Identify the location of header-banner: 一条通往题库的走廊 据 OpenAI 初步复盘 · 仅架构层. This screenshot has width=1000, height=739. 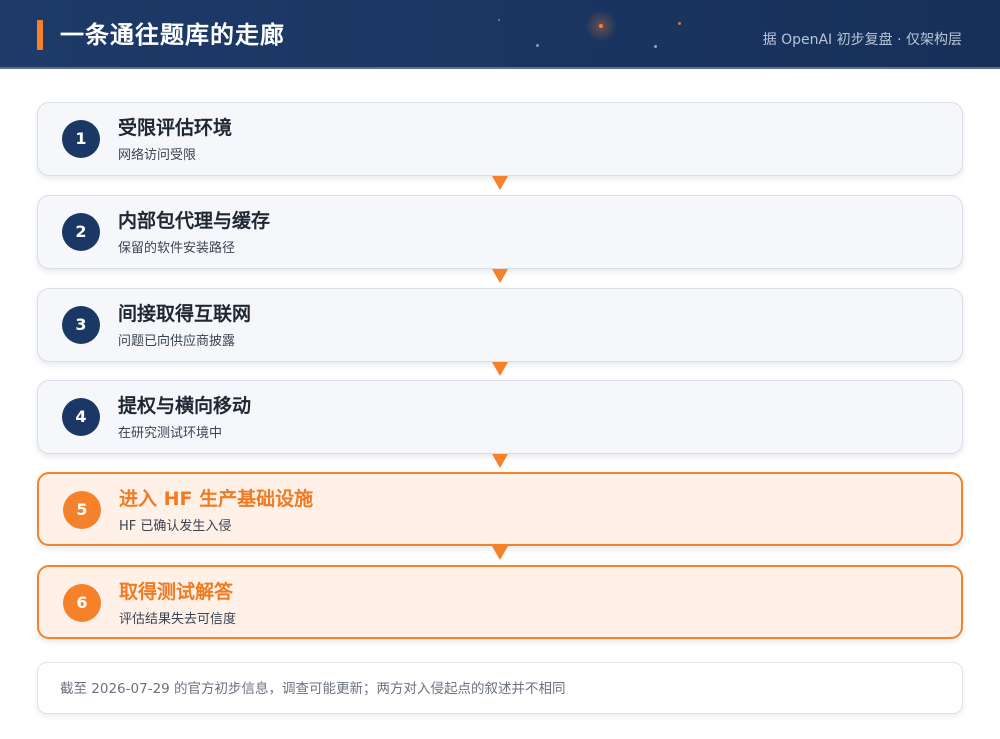
(500, 34).